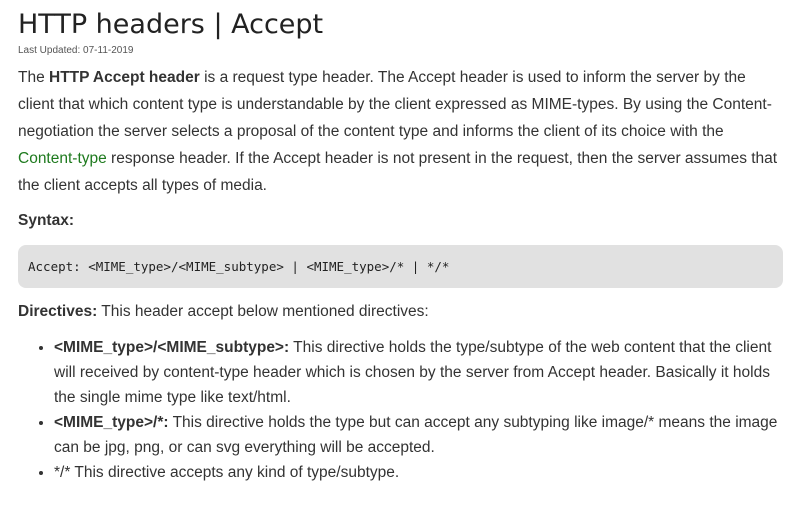 This screenshot has width=805, height=508. I want to click on directive-term: <MIME_type>/<MIME_subtype>:, so click(172, 347).